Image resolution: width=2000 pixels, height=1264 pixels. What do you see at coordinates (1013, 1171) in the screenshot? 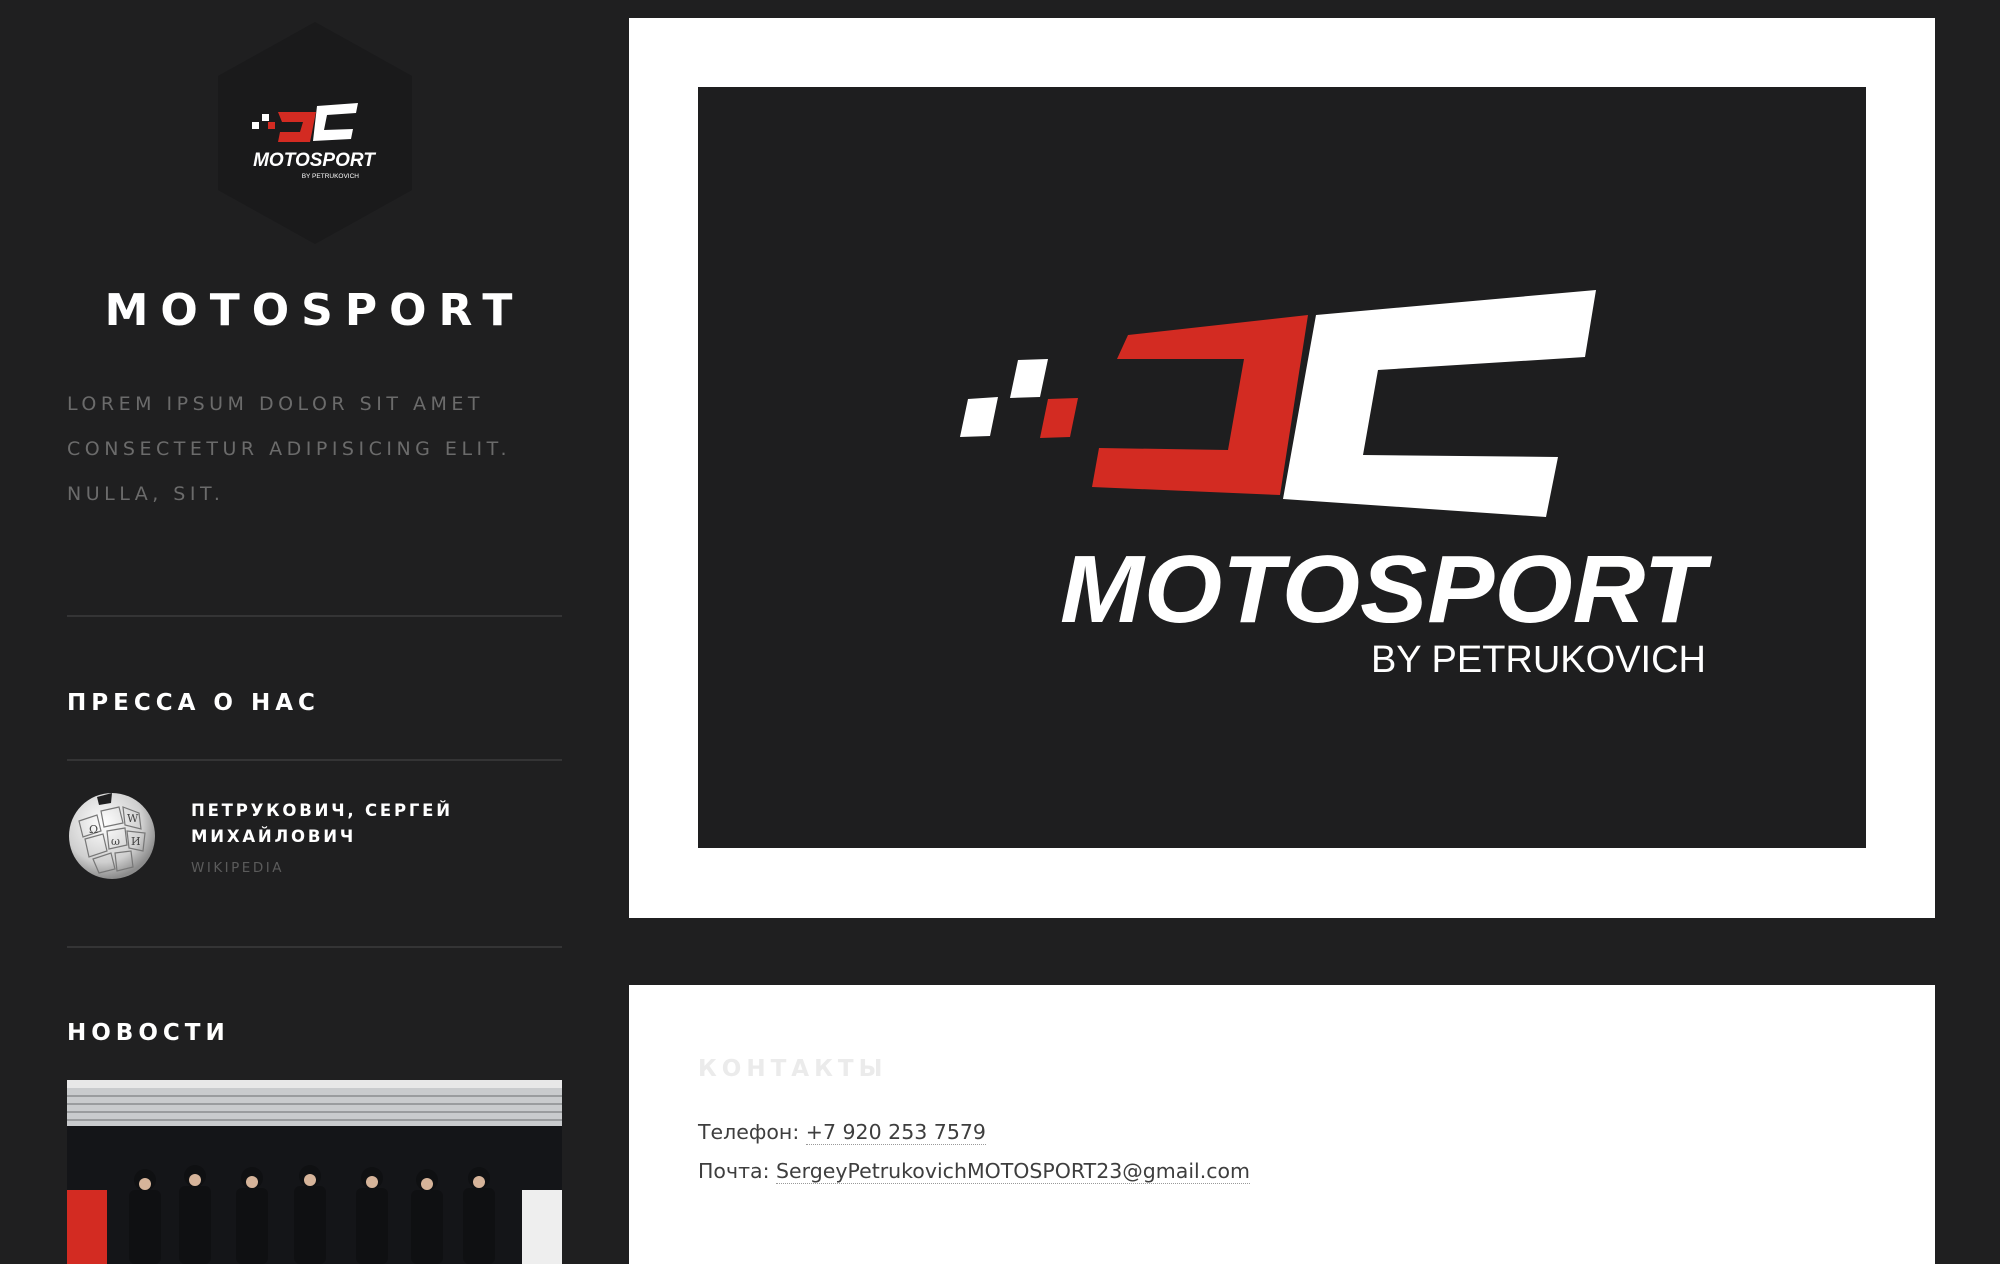
I see `email-link: SergeyPetrukovichMOTOSPORT23@gmail.com` at bounding box center [1013, 1171].